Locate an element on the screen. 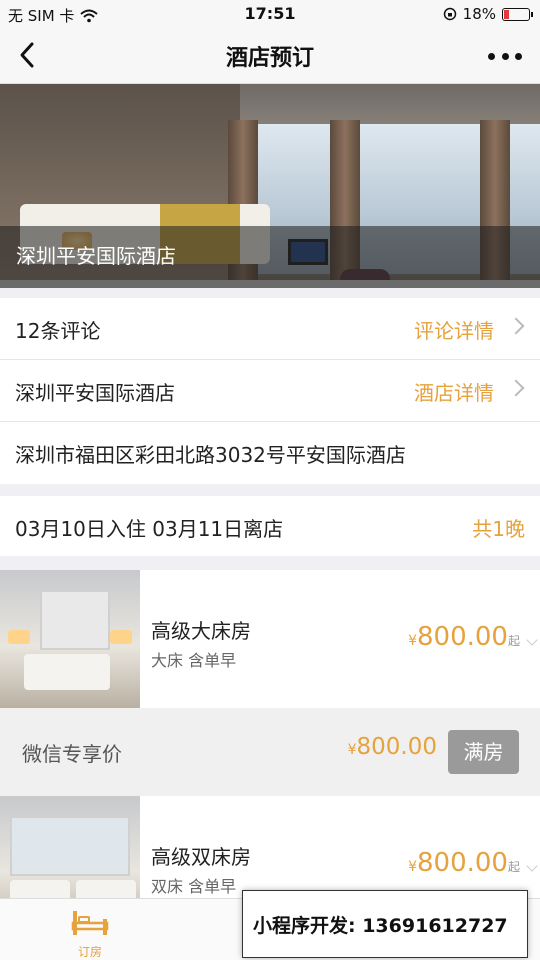  address-row: 深圳市福田区彩田北路3032号平安国际酒店 is located at coordinates (270, 453).